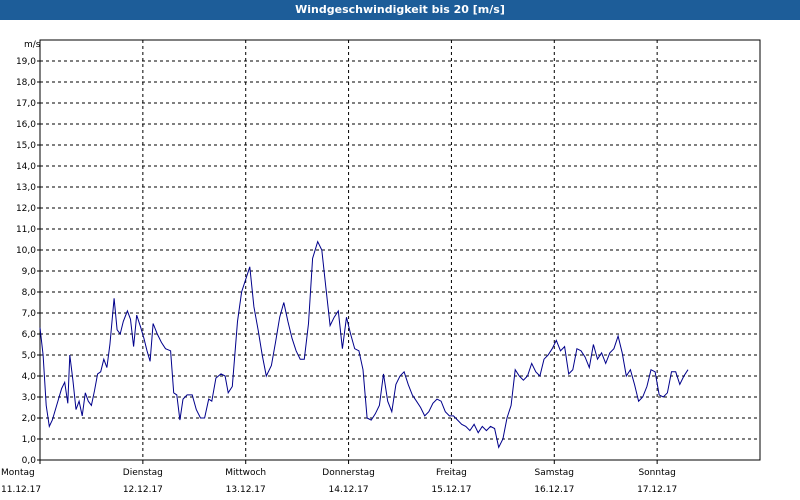  What do you see at coordinates (245, 473) in the screenshot?
I see `x-tick-day-label: Mittwoch` at bounding box center [245, 473].